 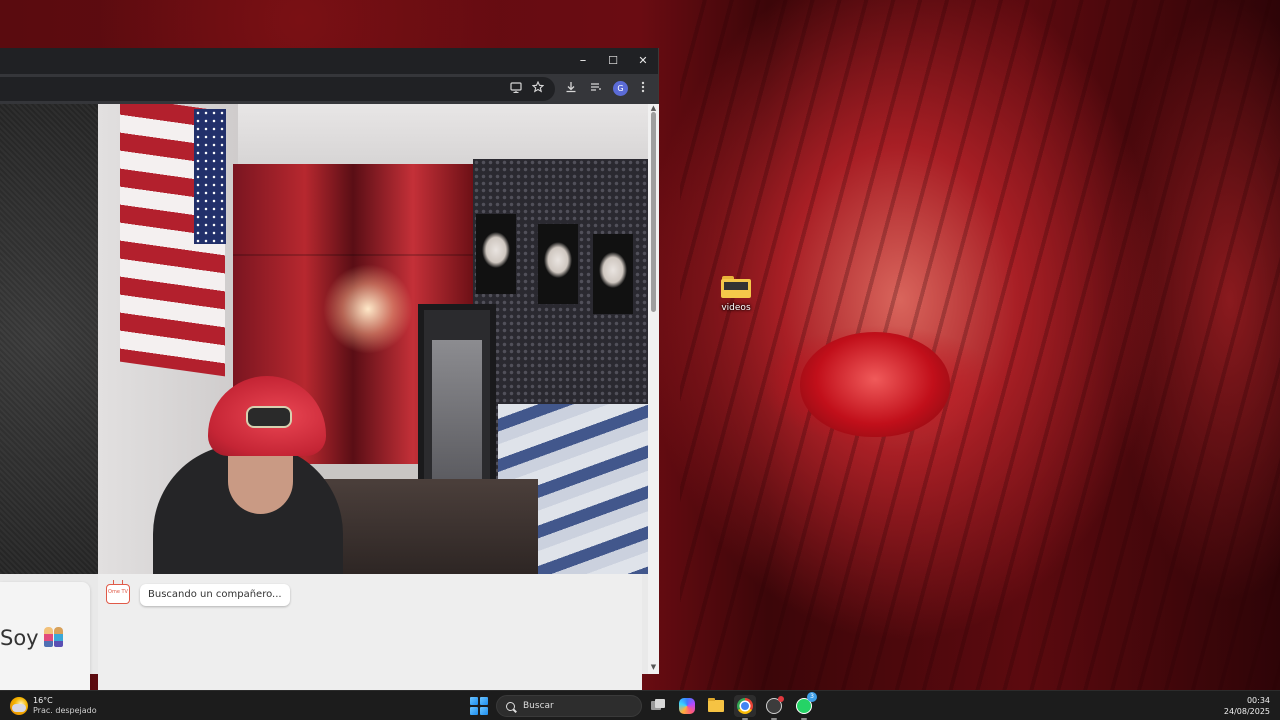 What do you see at coordinates (538, 89) in the screenshot?
I see `bookmark-star-icon` at bounding box center [538, 89].